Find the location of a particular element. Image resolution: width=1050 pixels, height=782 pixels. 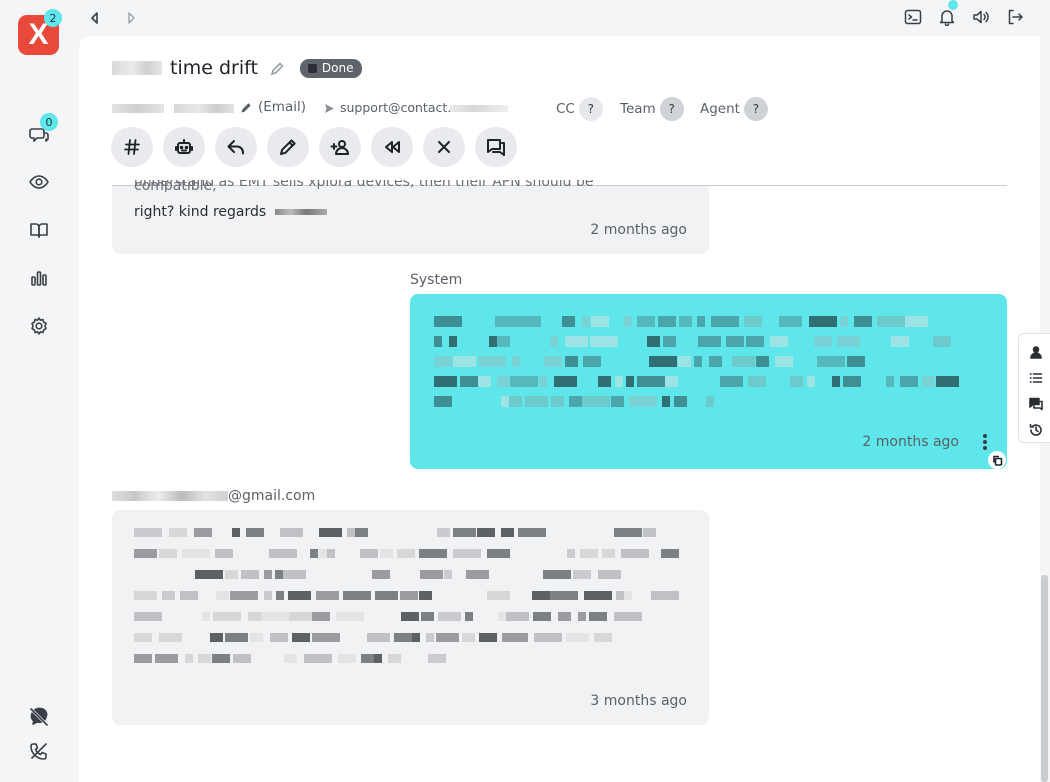

sidebar-item-settings is located at coordinates (39, 326).